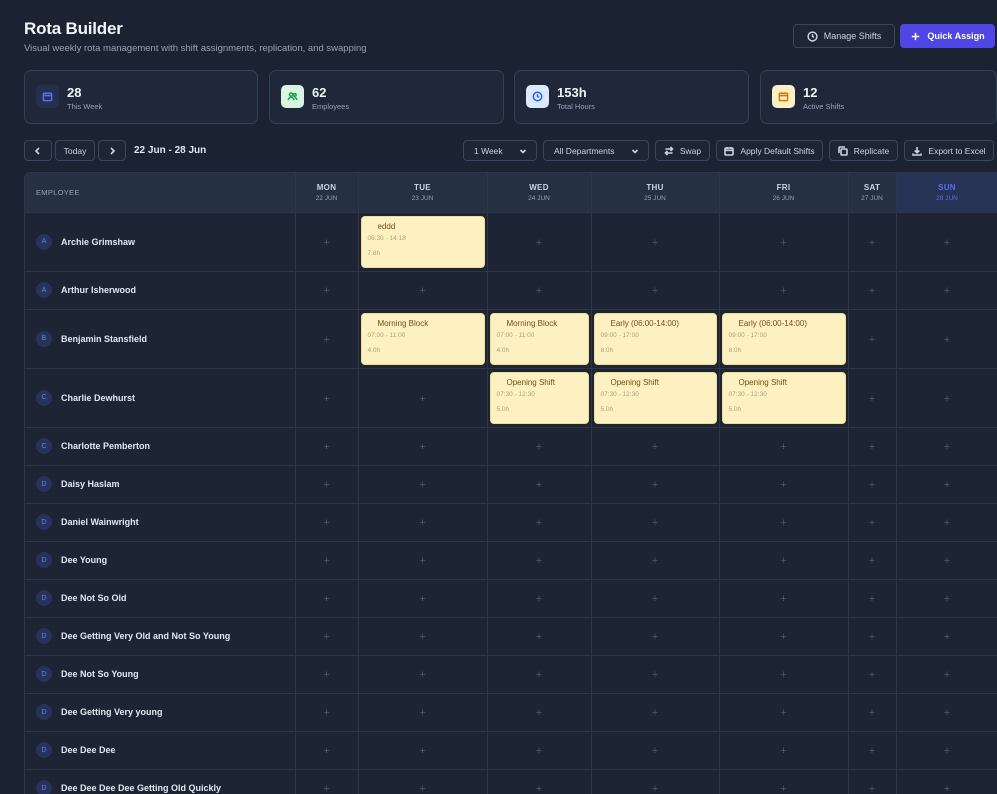 This screenshot has height=794, width=997. I want to click on employee-cell: D Daniel Wainwright, so click(160, 522).